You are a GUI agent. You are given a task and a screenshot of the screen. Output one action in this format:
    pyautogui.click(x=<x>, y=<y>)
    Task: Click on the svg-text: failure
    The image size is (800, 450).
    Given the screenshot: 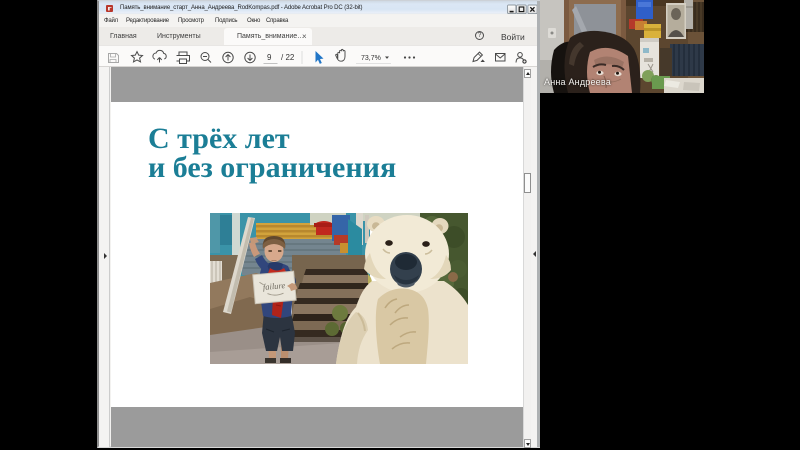 What is the action you would take?
    pyautogui.click(x=273, y=286)
    